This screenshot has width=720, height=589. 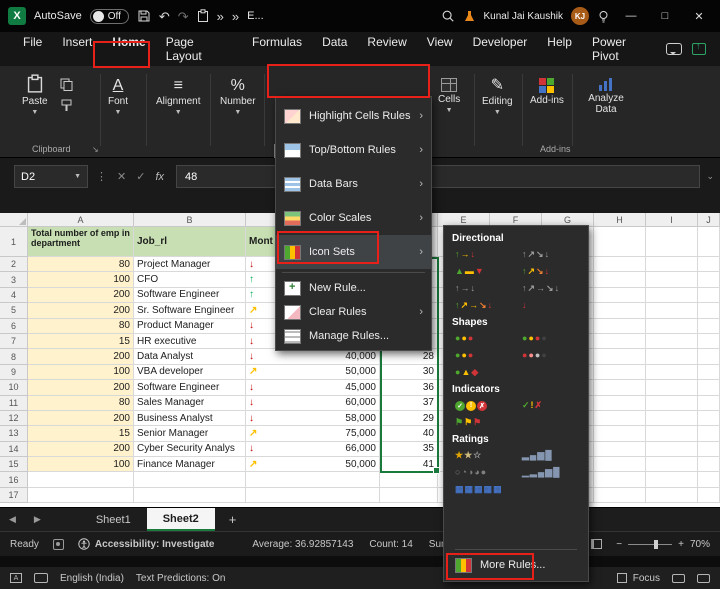 What do you see at coordinates (620, 388) in the screenshot?
I see `cell-H10` at bounding box center [620, 388].